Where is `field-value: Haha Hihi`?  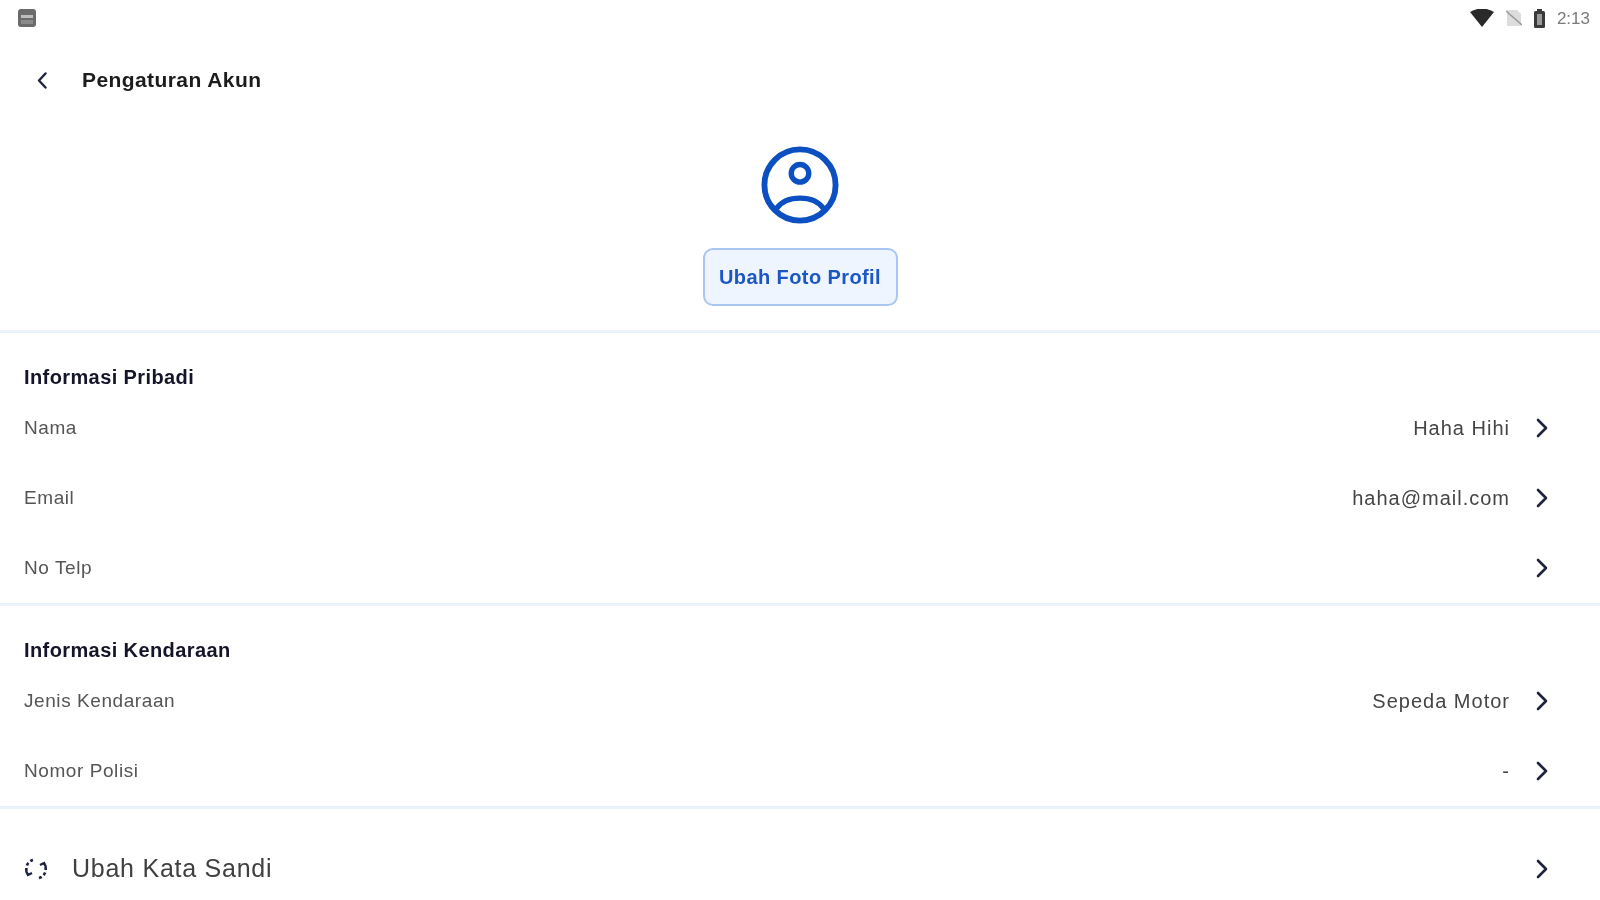
field-value: Haha Hihi is located at coordinates (1461, 428).